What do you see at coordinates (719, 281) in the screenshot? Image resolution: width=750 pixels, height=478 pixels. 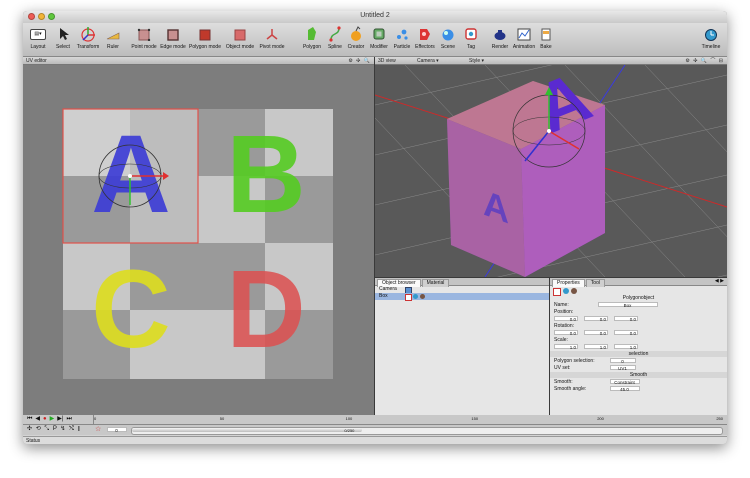 I see `nav-arrows: ◀ ▶` at bounding box center [719, 281].